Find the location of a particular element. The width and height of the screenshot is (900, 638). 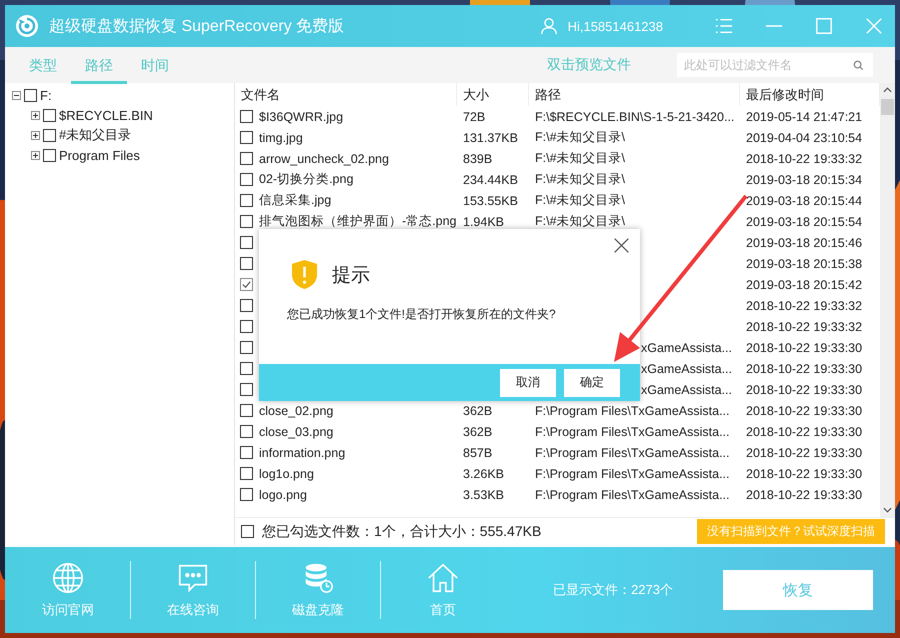

dialog-title: 提示 is located at coordinates (351, 276).